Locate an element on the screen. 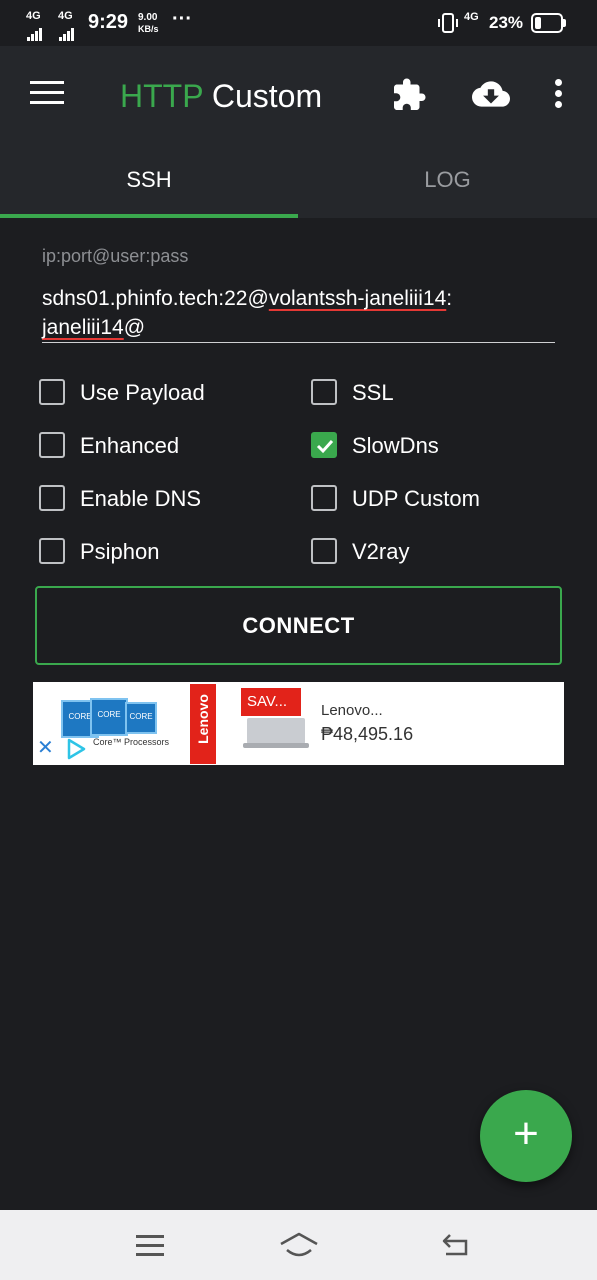 This screenshot has height=1280, width=597. menu-icon is located at coordinates (47, 93).